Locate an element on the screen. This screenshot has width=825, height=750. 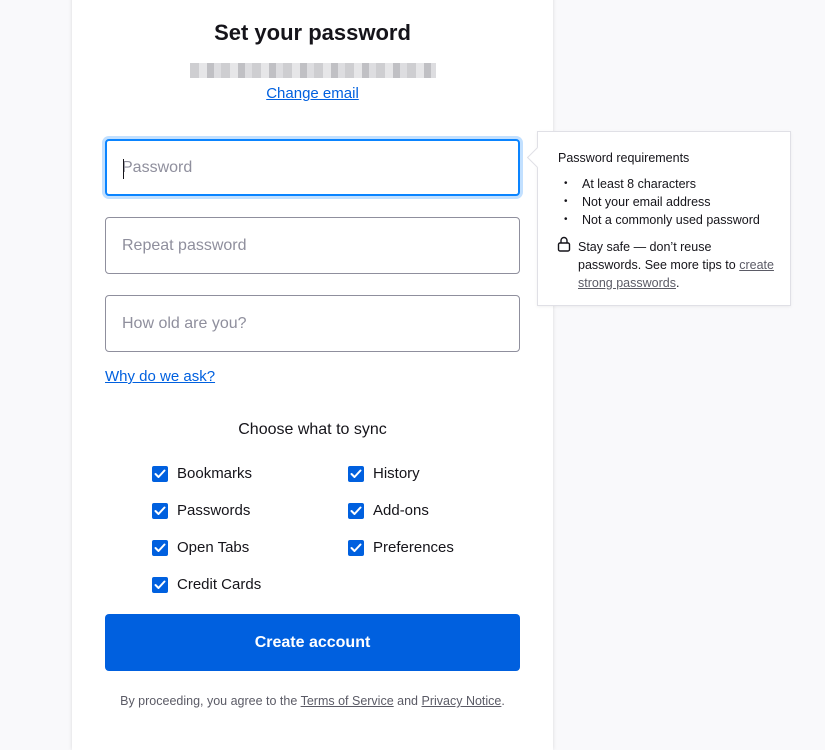
sync-option-passwords: Passwords is located at coordinates (201, 510).